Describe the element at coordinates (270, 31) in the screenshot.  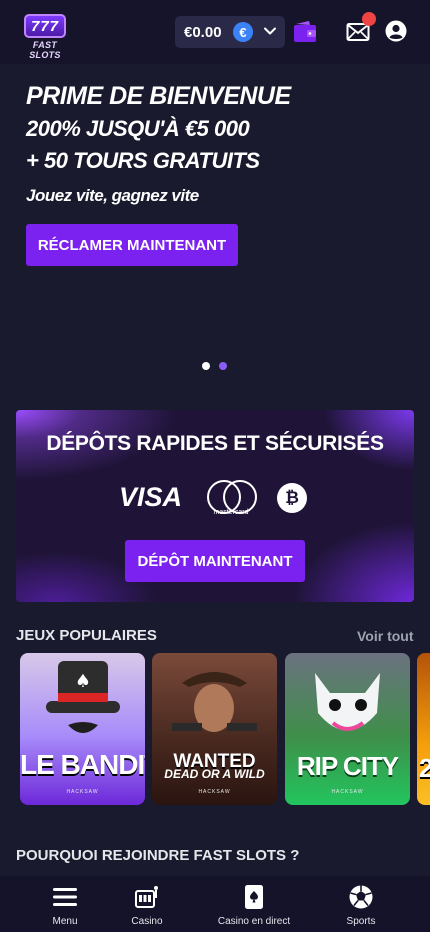
I see `chevron-down-icon` at that location.